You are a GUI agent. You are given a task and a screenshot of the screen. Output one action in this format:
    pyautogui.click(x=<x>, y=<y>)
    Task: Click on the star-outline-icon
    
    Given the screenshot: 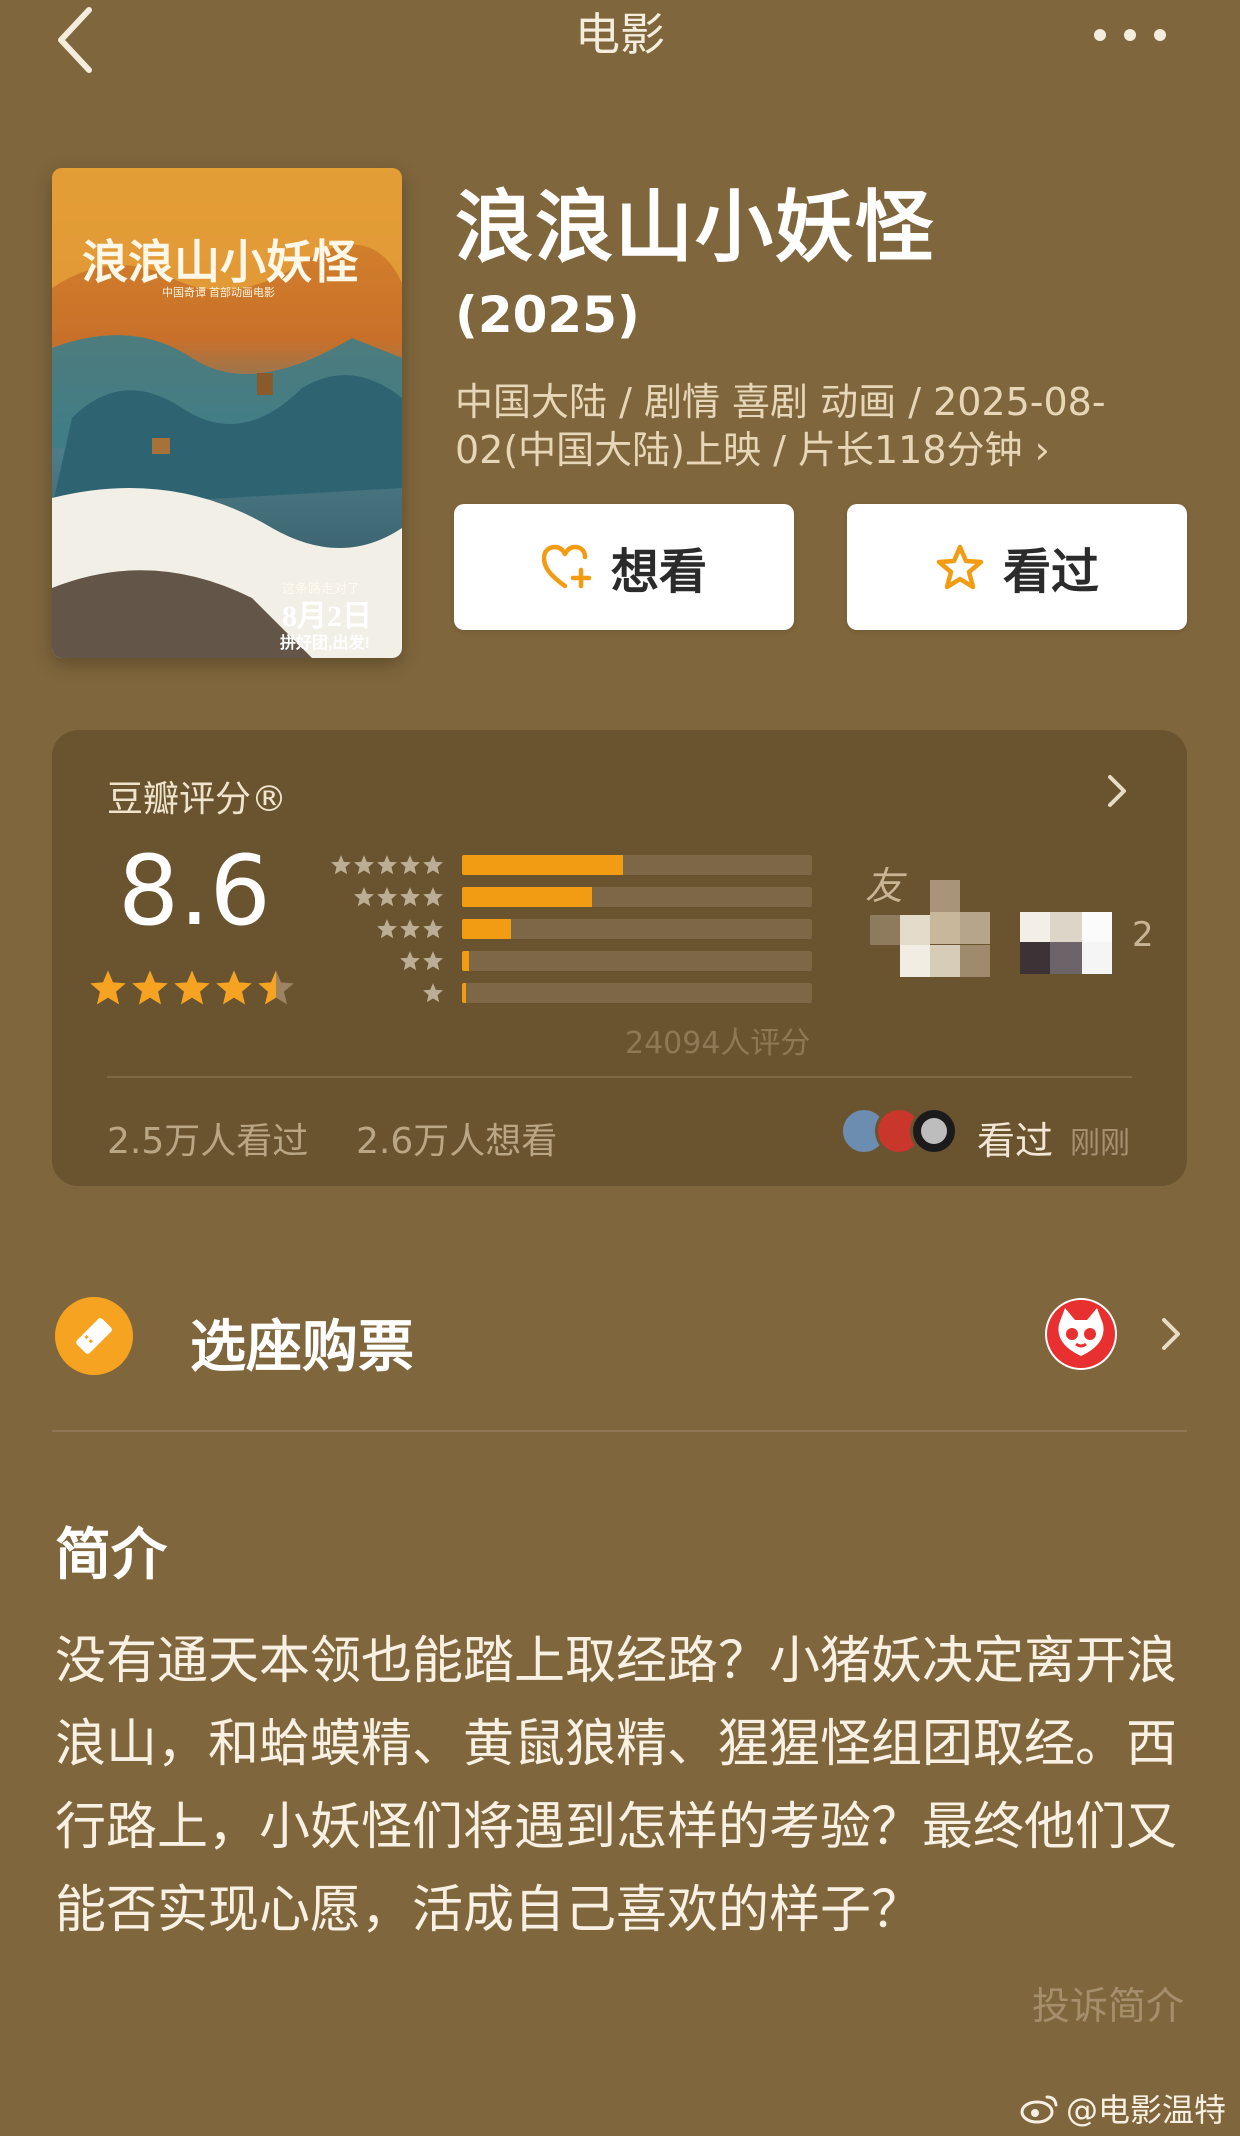 What is the action you would take?
    pyautogui.click(x=960, y=567)
    